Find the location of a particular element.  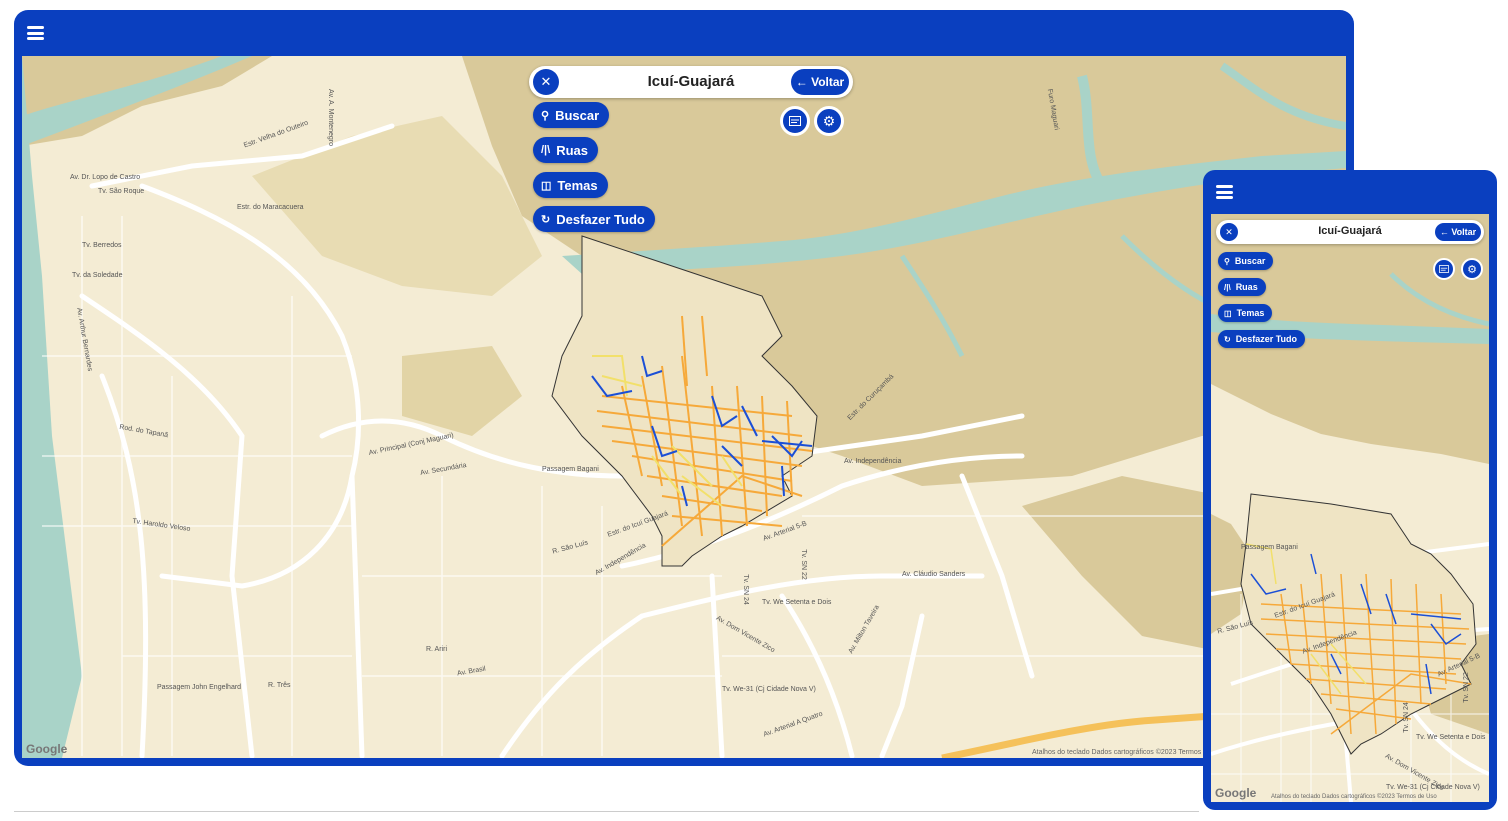

map-graphics is located at coordinates (1350, 508).